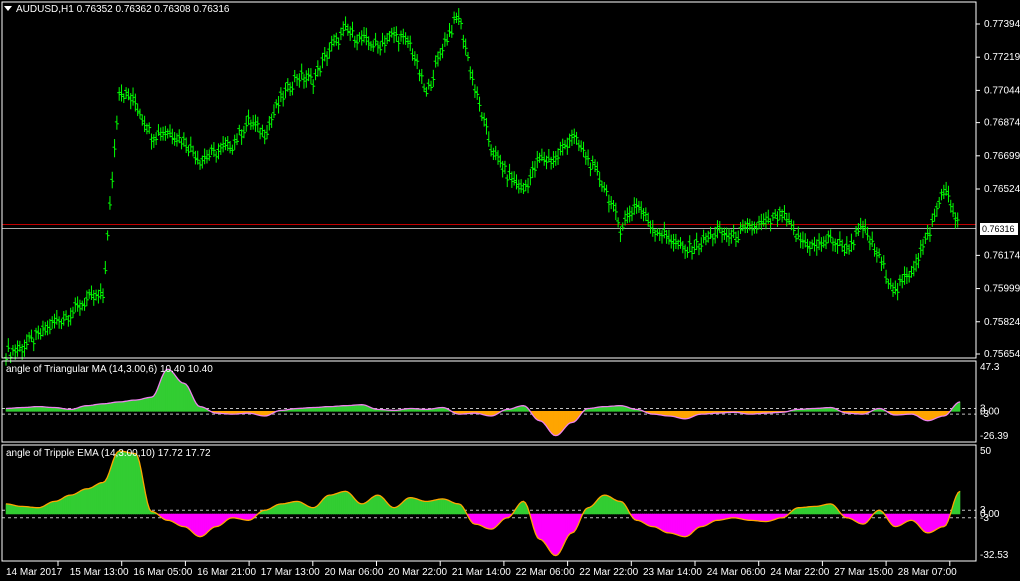 The image size is (1020, 581). What do you see at coordinates (354, 572) in the screenshot?
I see `time-tick-label: 20 Mar 06:00` at bounding box center [354, 572].